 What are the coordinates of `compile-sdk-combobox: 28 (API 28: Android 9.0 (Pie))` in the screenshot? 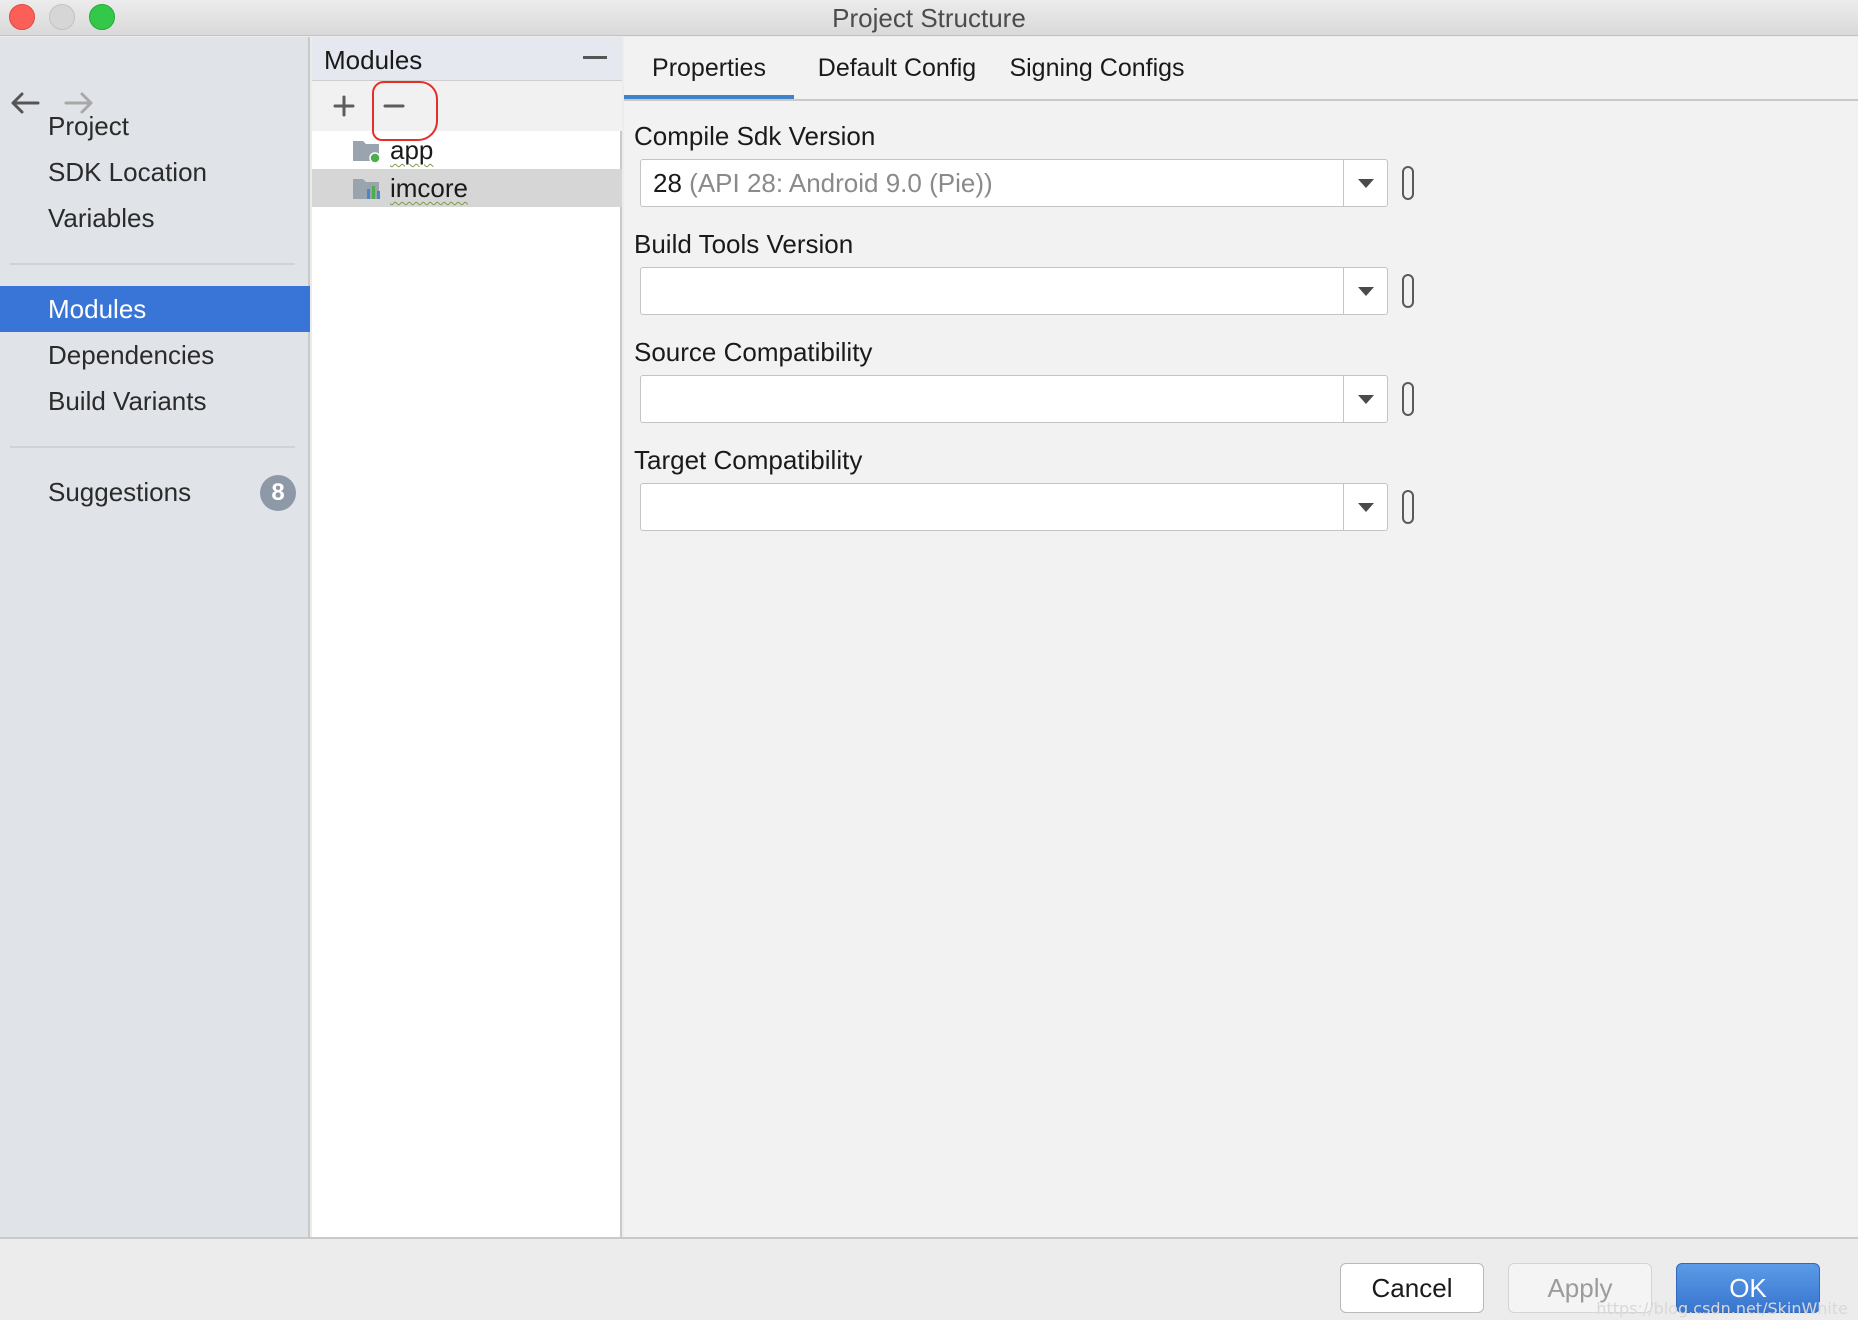 It's located at (1014, 183).